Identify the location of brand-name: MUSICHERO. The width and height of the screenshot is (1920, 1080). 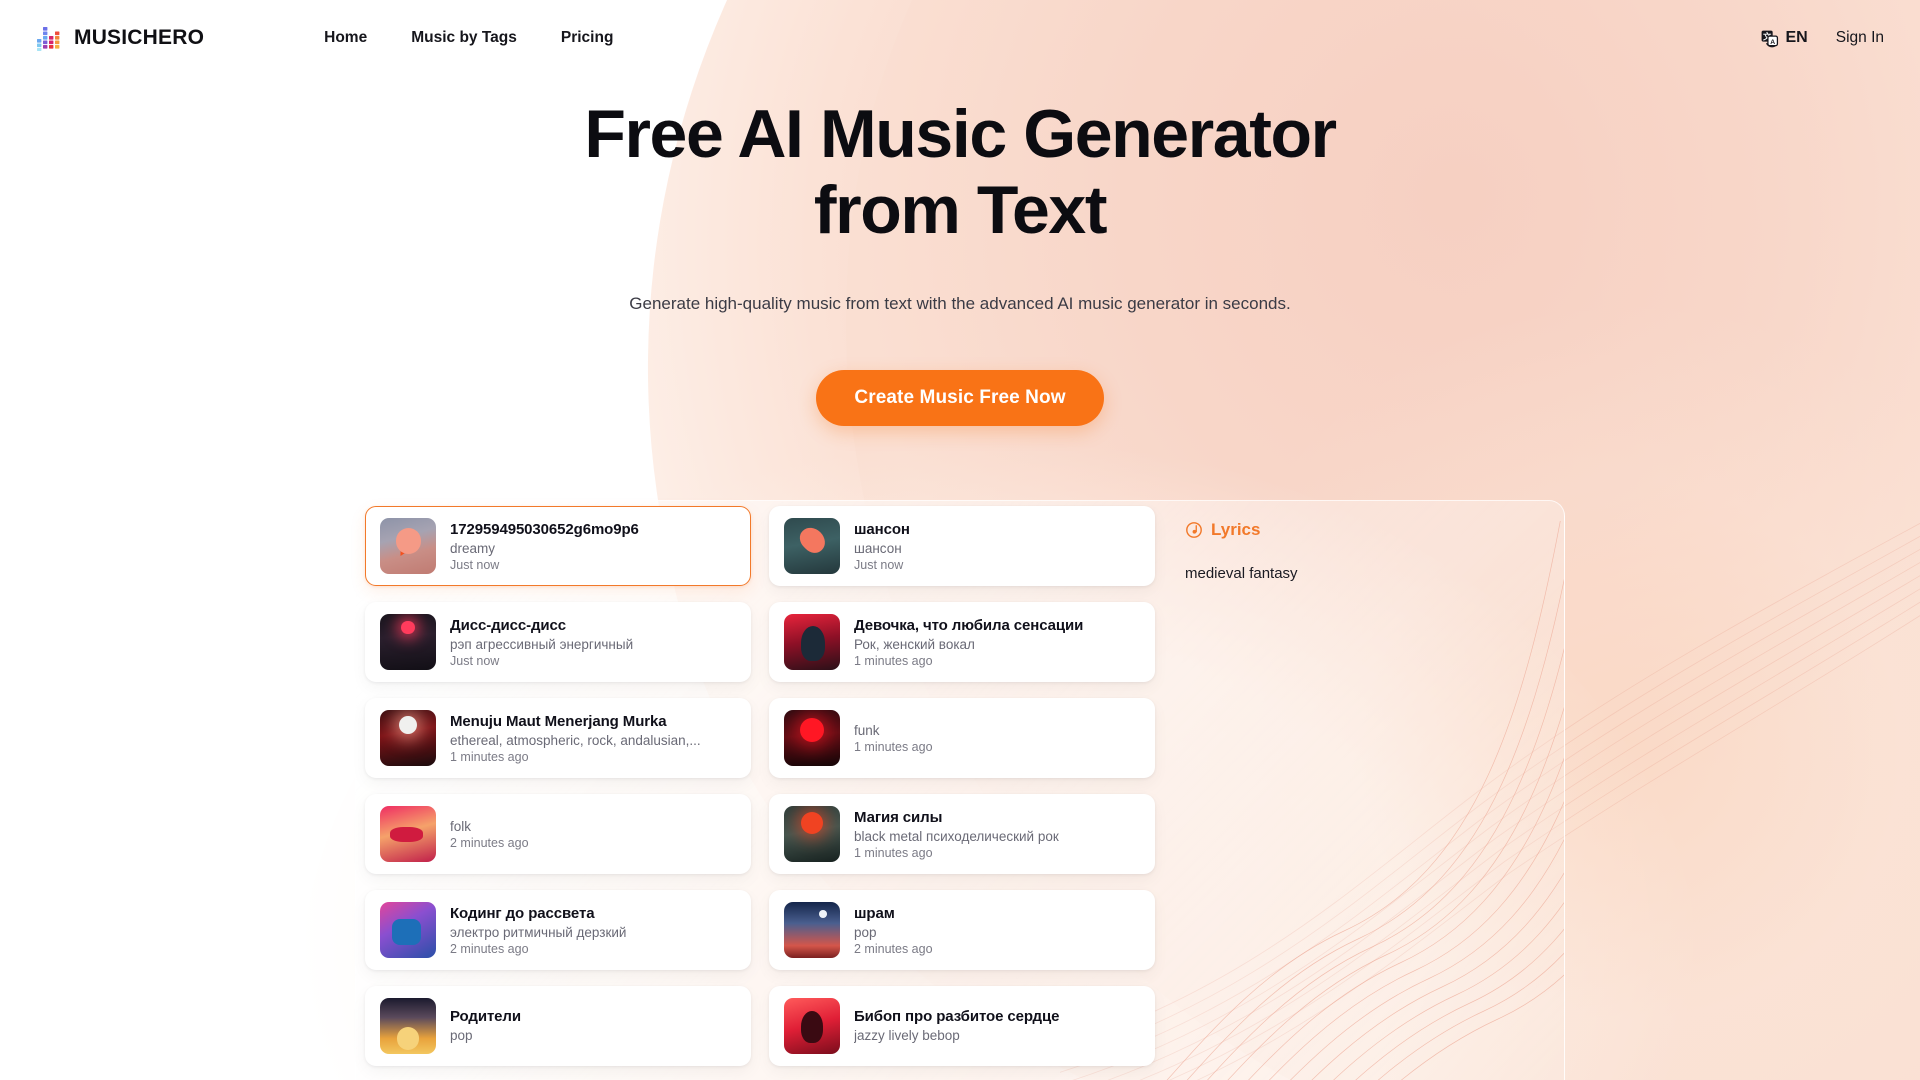
(139, 37).